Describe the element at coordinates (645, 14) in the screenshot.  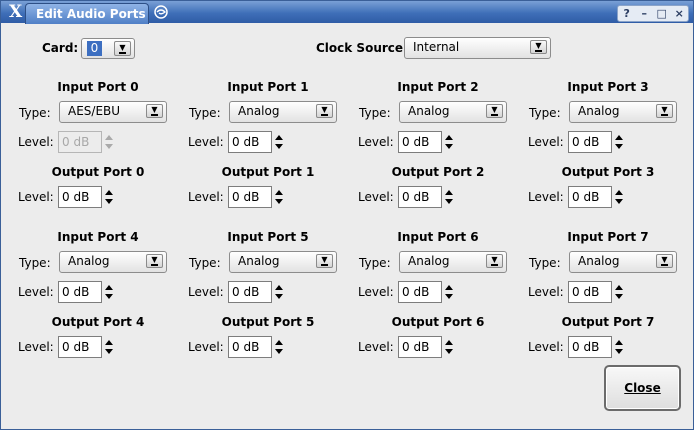
I see `minimize-button: –` at that location.